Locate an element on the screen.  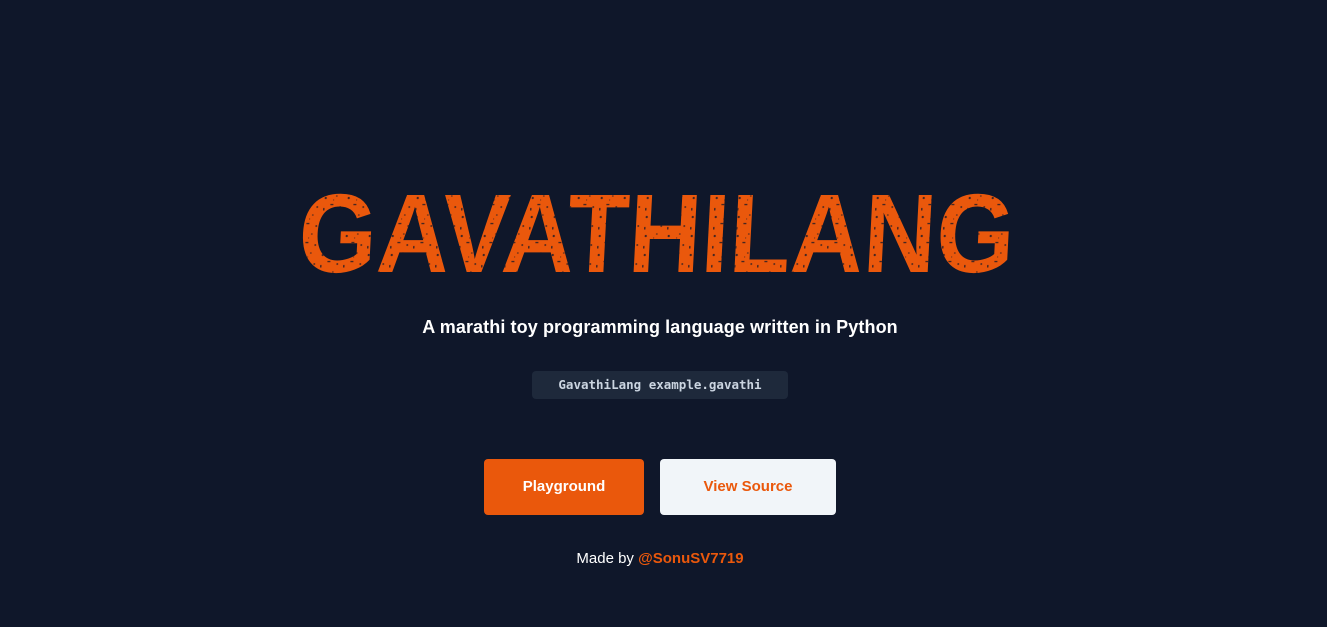
command-snippet: GavathiLang example.gavathi is located at coordinates (660, 385).